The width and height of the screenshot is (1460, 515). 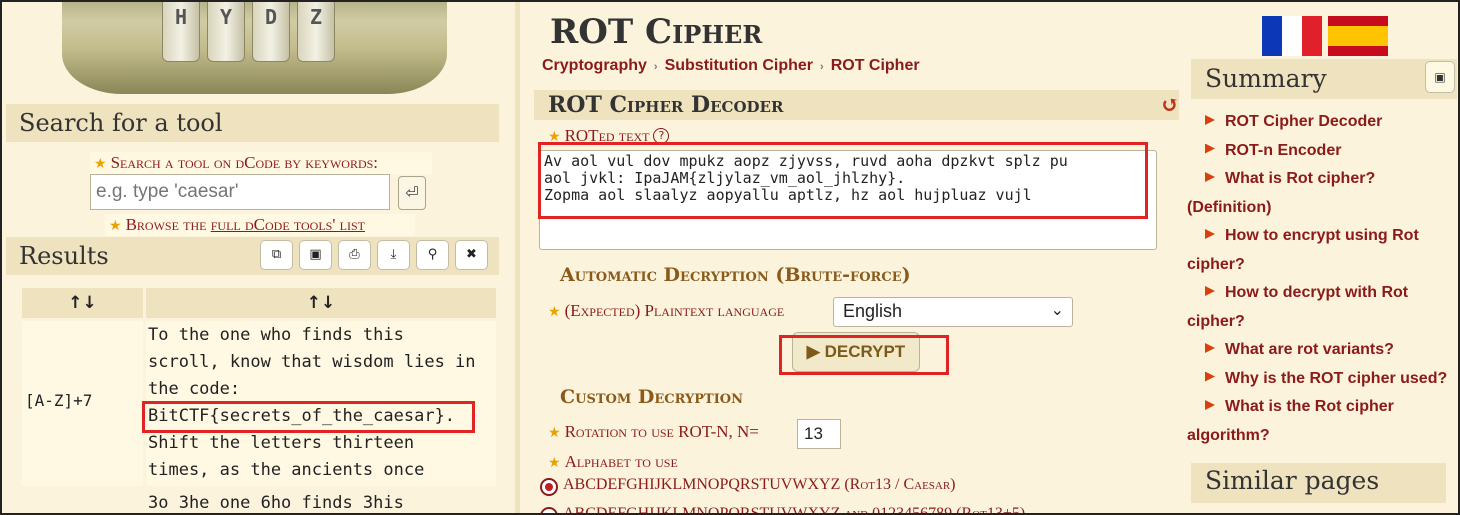 What do you see at coordinates (1322, 421) in the screenshot?
I see `summary-link: What is the Rot cipher algorithm?` at bounding box center [1322, 421].